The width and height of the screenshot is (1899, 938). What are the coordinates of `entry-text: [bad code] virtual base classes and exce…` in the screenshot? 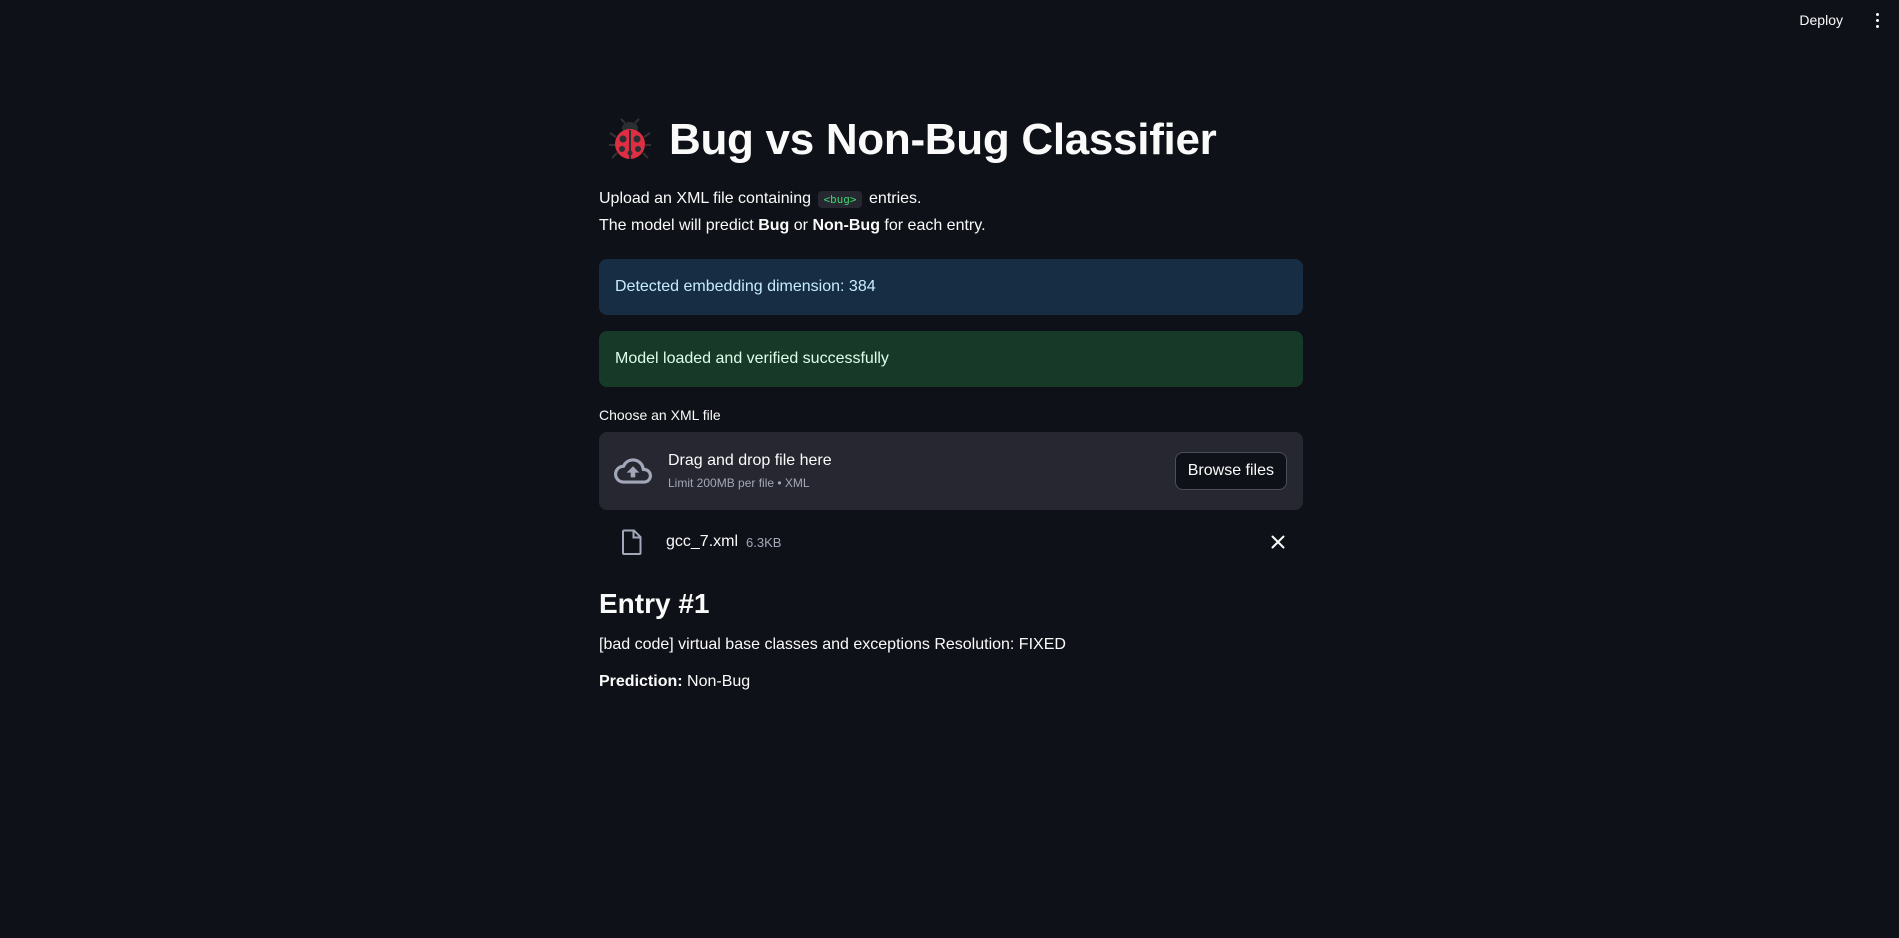 It's located at (832, 644).